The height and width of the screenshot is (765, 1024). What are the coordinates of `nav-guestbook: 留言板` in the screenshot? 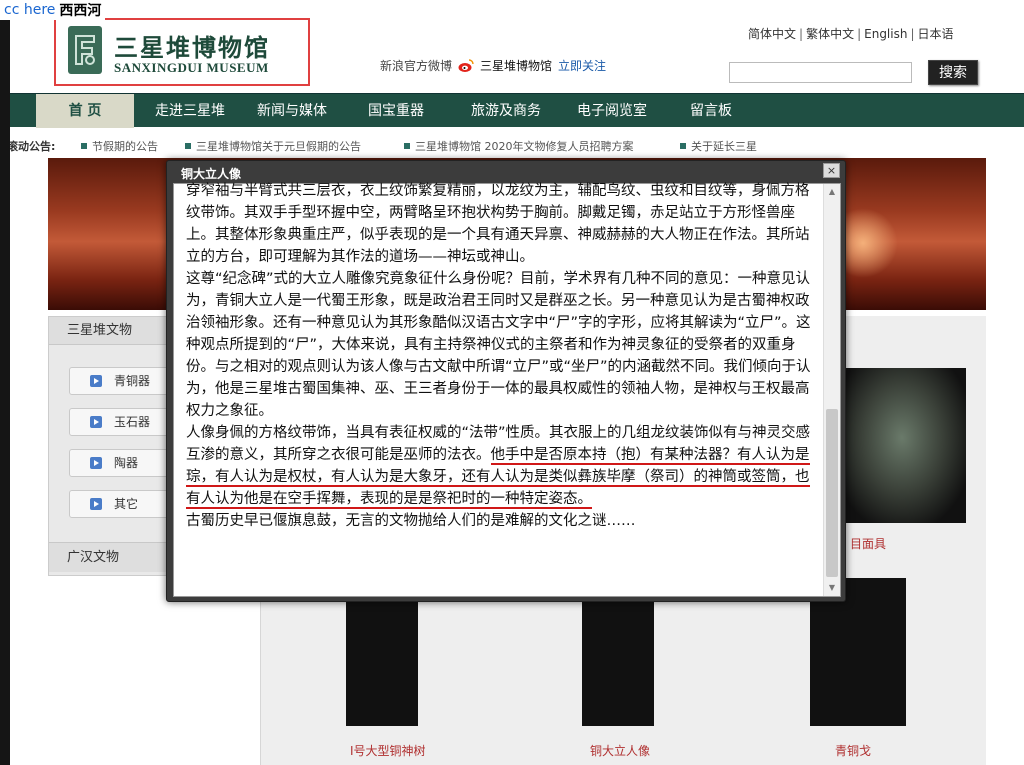 It's located at (711, 111).